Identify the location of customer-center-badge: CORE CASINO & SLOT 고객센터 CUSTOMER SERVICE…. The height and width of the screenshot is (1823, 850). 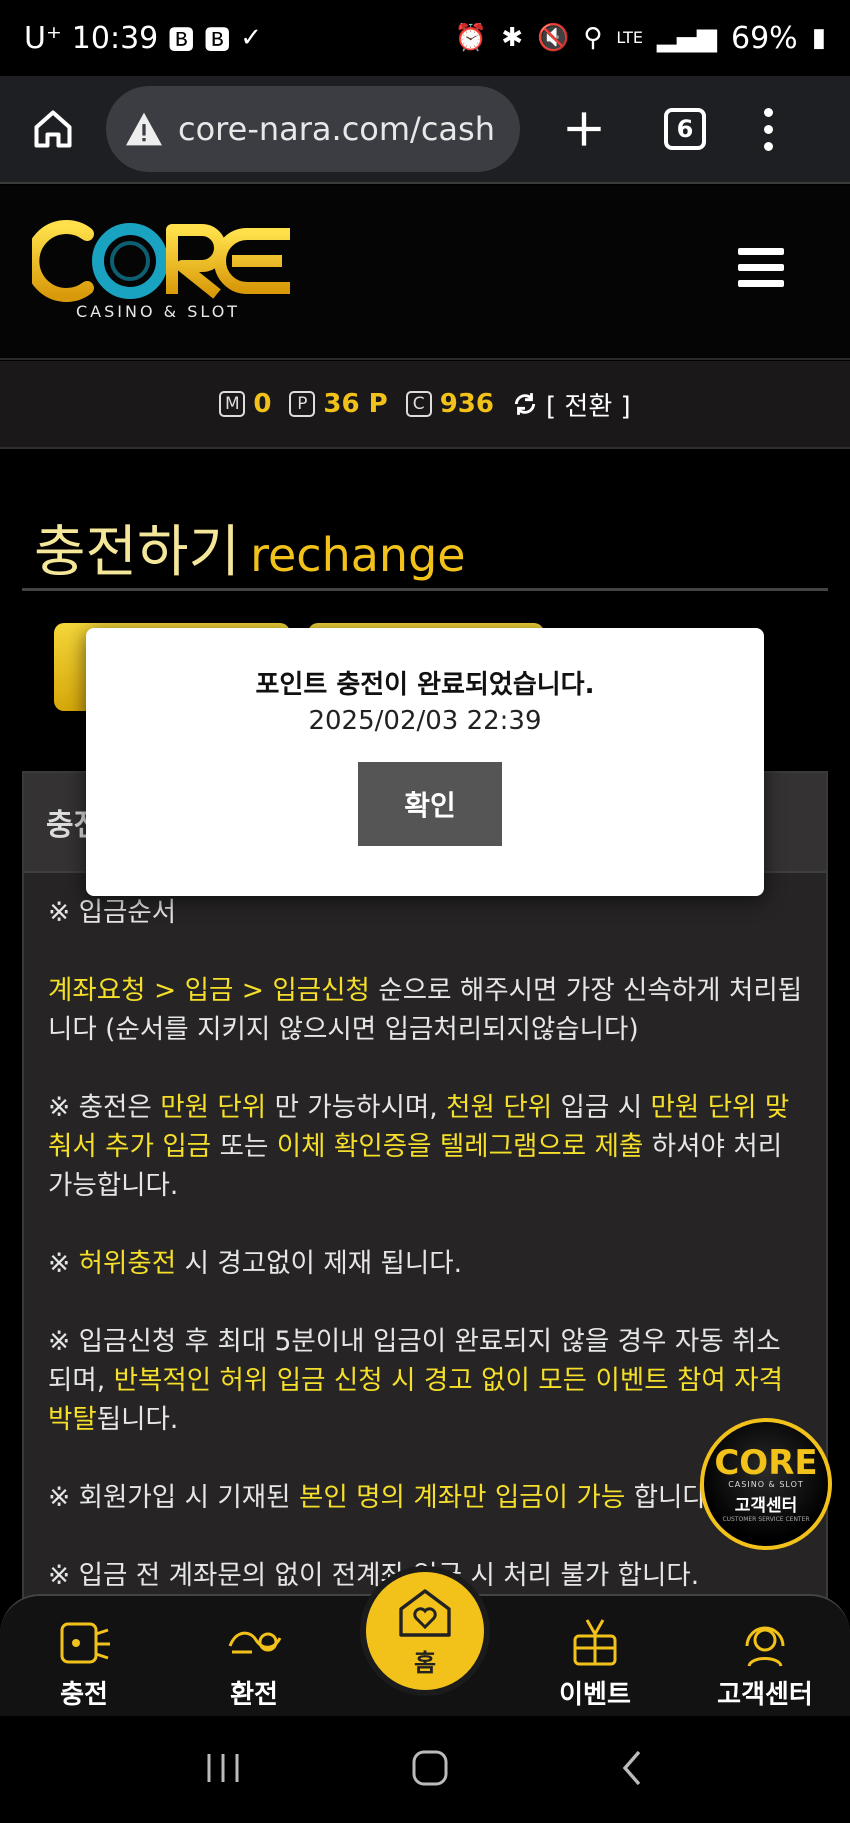
(766, 1484).